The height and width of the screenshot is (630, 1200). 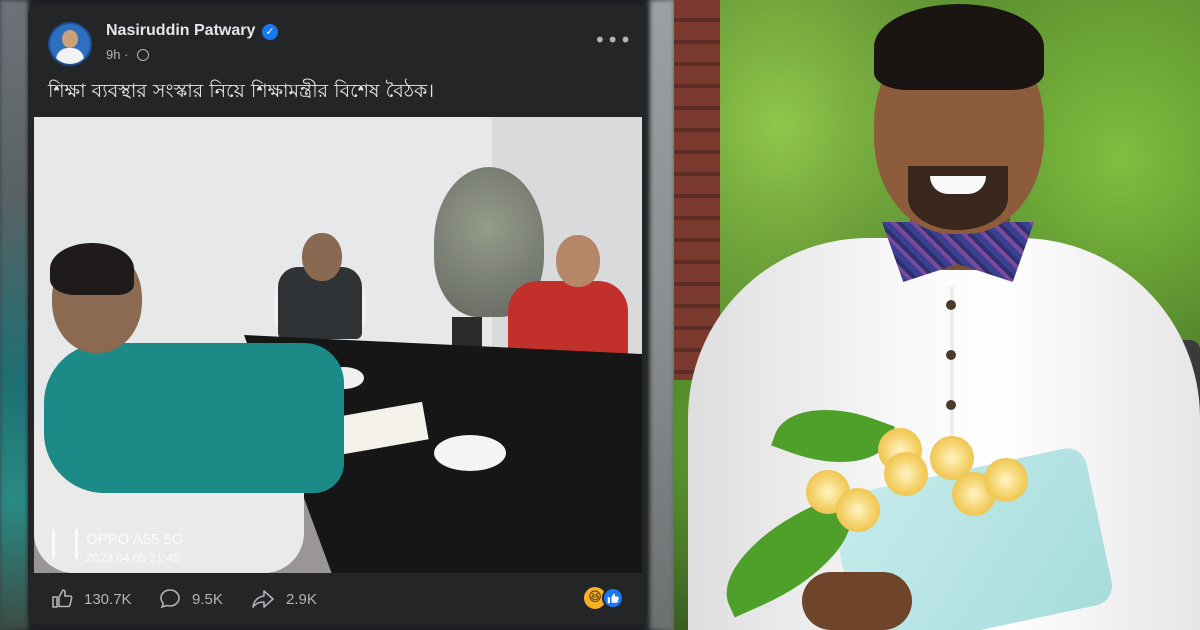 I want to click on thumbs-up-icon, so click(x=62, y=598).